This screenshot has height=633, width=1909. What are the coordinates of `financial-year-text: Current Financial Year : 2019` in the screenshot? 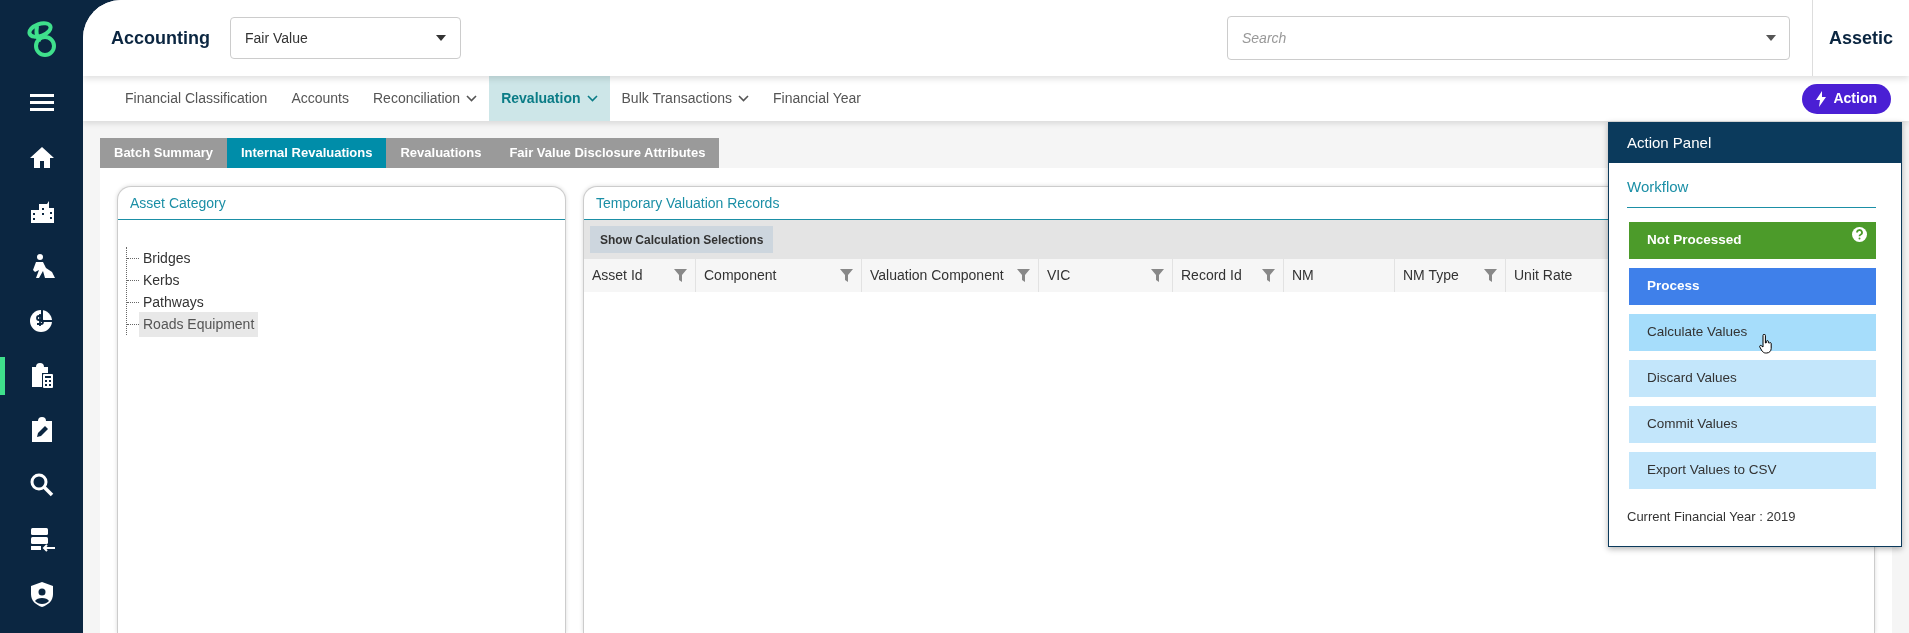 It's located at (1712, 516).